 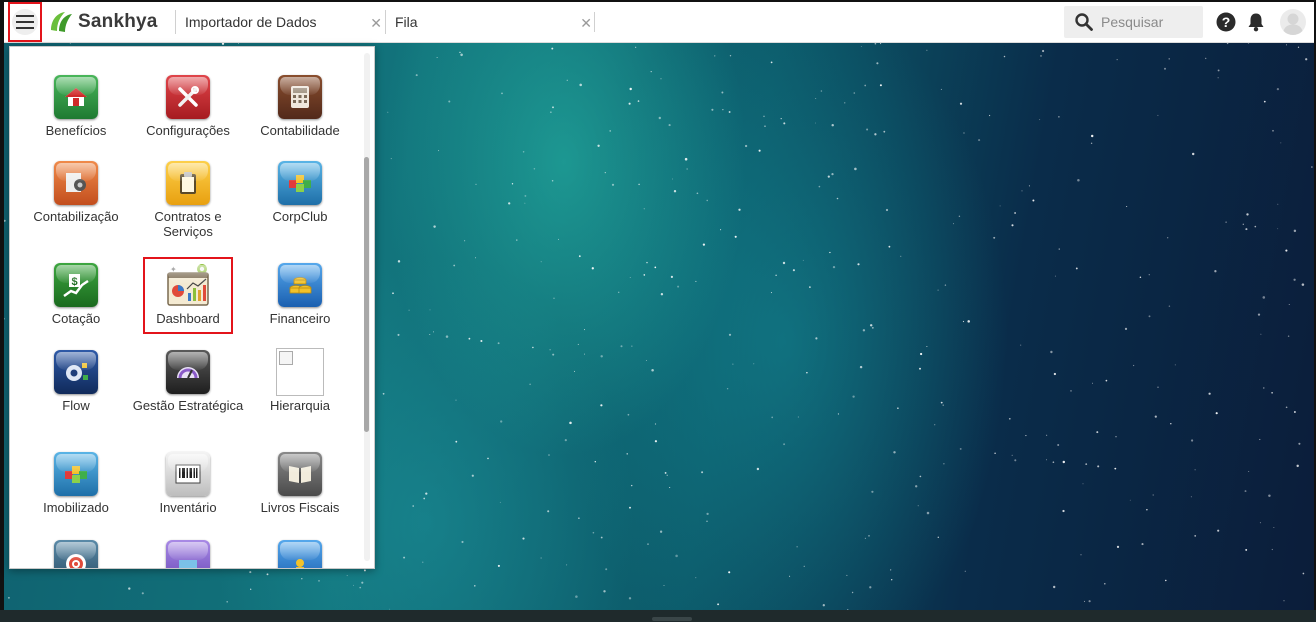 What do you see at coordinates (300, 97) in the screenshot?
I see `calculator-icon` at bounding box center [300, 97].